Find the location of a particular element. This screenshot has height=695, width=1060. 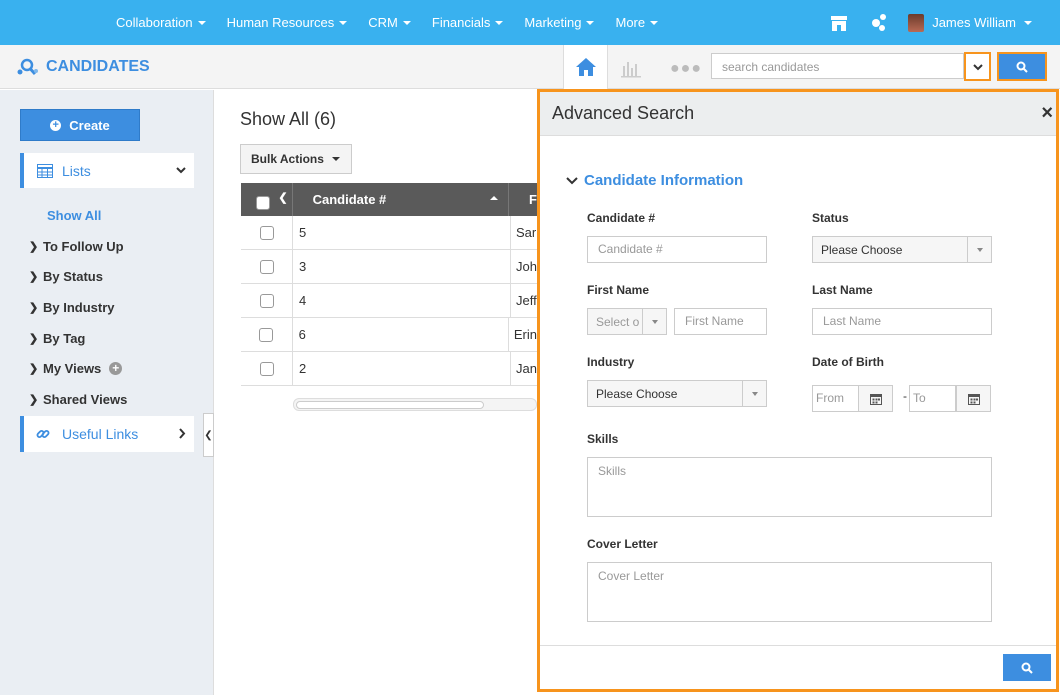

industry-select: Please Choose is located at coordinates (677, 393).